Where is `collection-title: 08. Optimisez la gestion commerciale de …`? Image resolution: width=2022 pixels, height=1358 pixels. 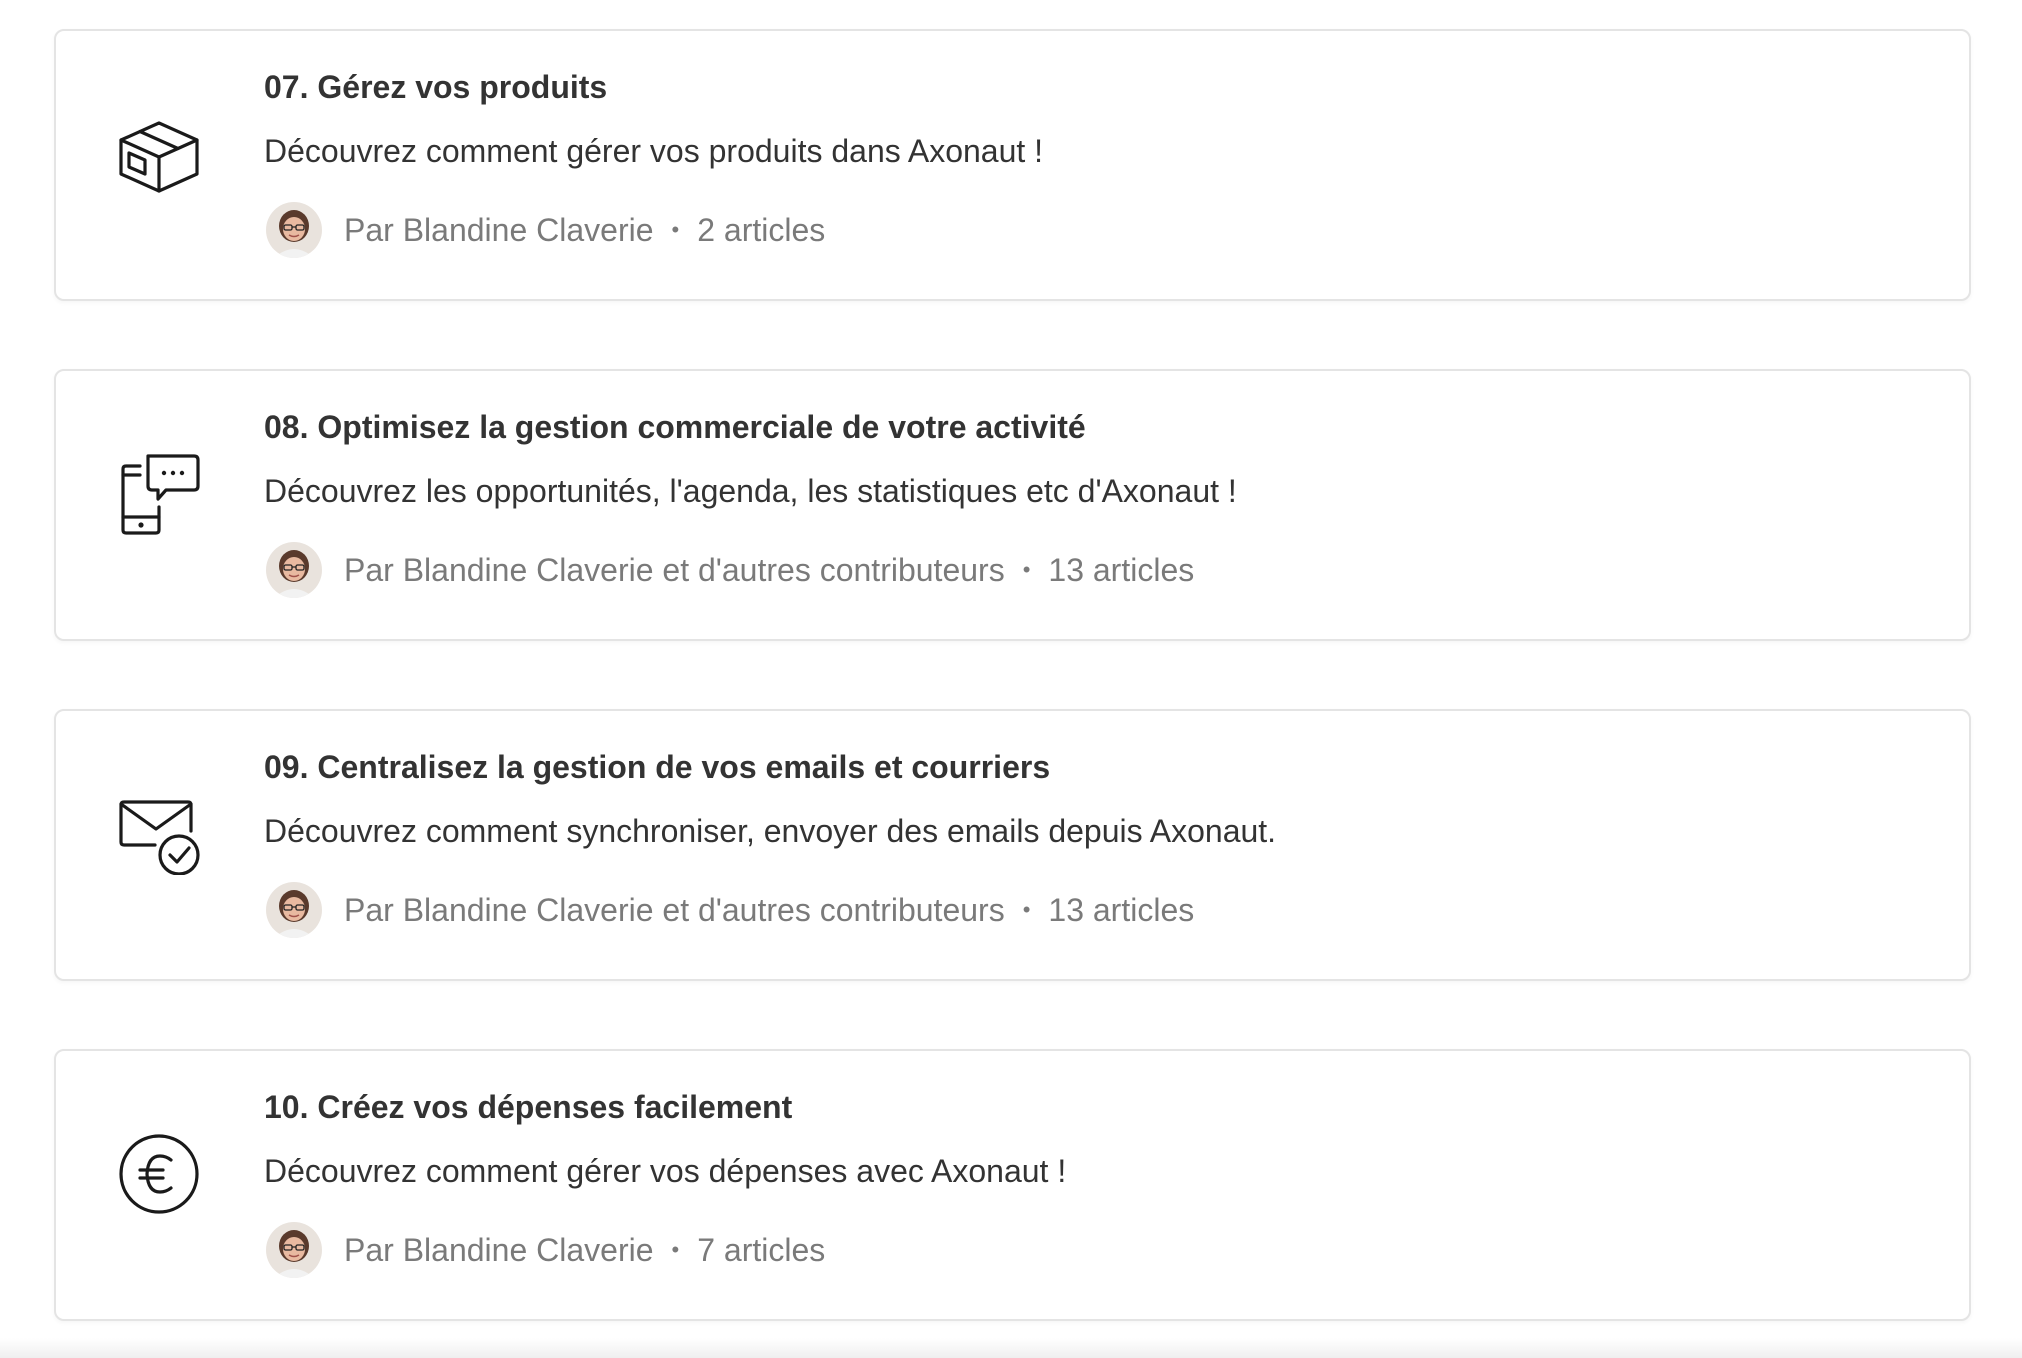 collection-title: 08. Optimisez la gestion commerciale de … is located at coordinates (675, 427).